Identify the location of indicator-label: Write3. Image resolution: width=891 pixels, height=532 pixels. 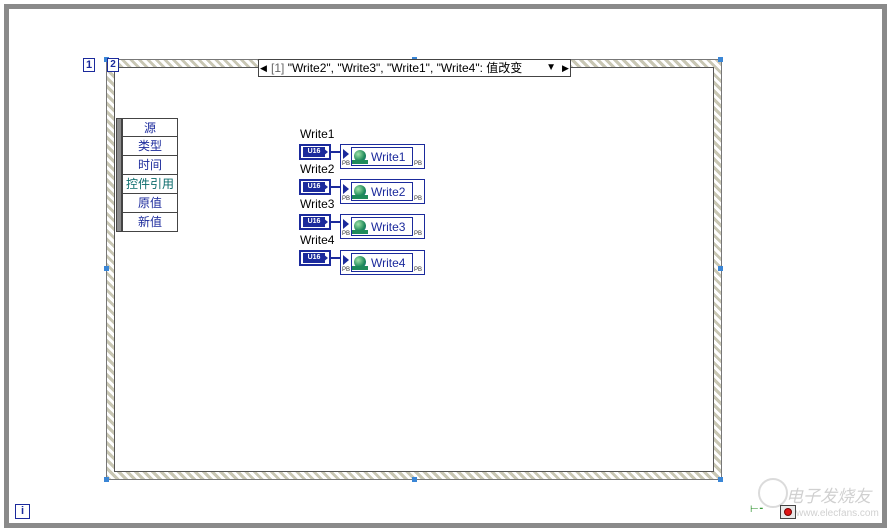
(317, 204).